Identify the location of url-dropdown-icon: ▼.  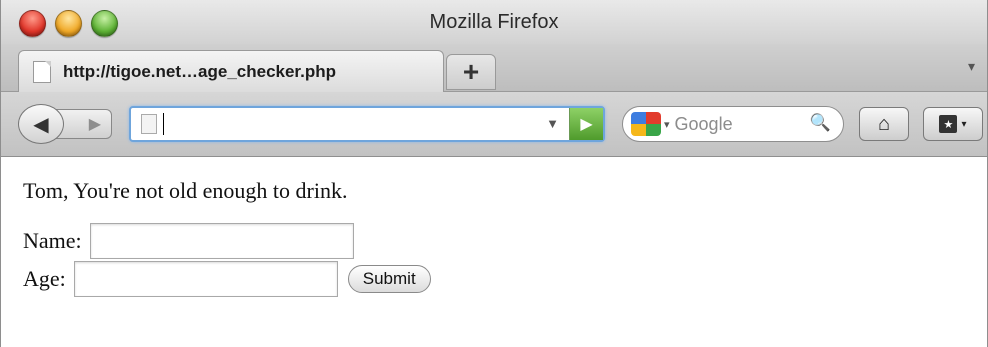
(552, 123).